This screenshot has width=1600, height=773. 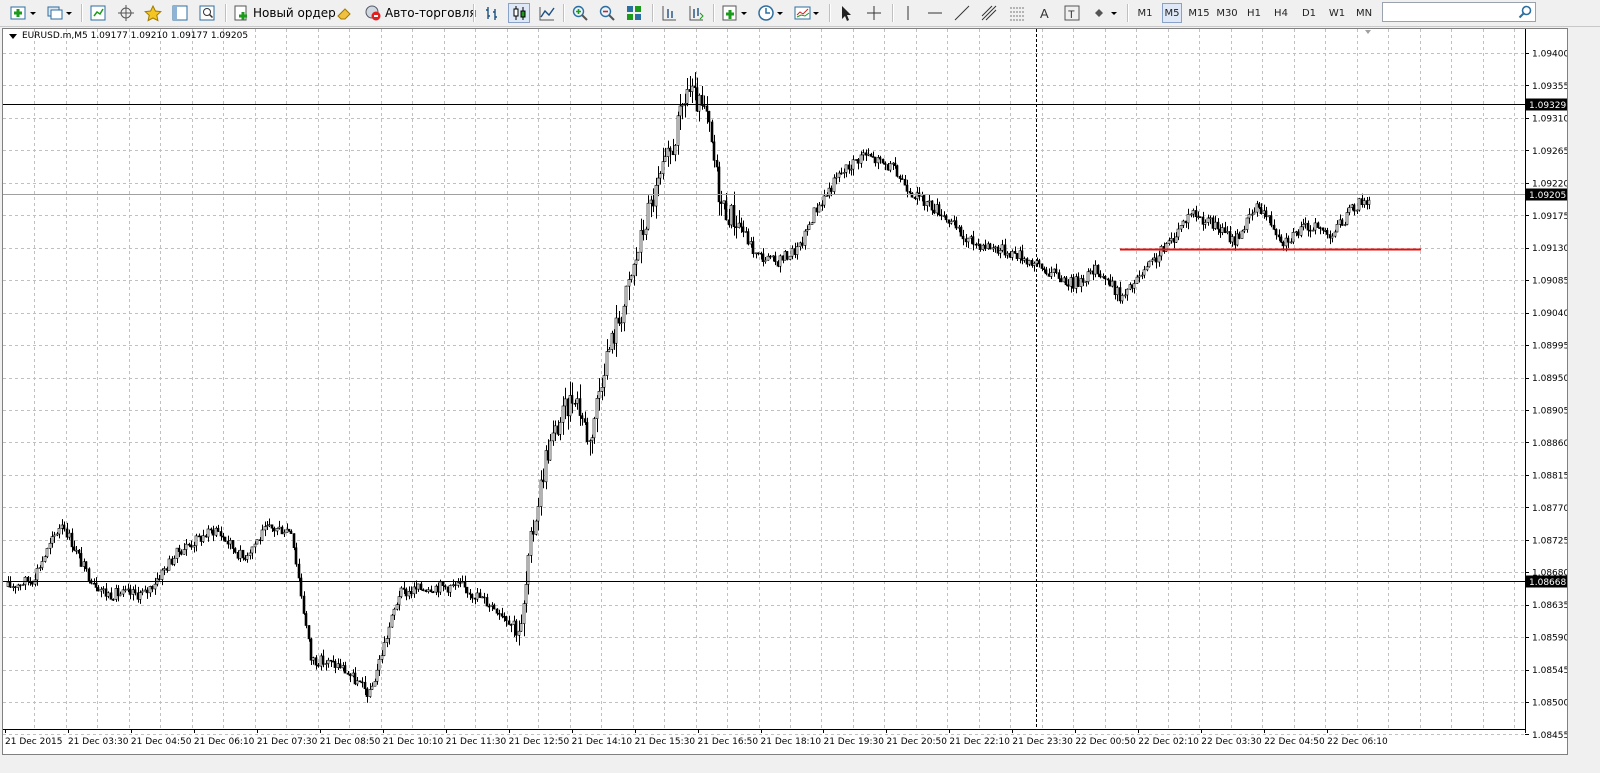 What do you see at coordinates (153, 13) in the screenshot?
I see `navigator-button` at bounding box center [153, 13].